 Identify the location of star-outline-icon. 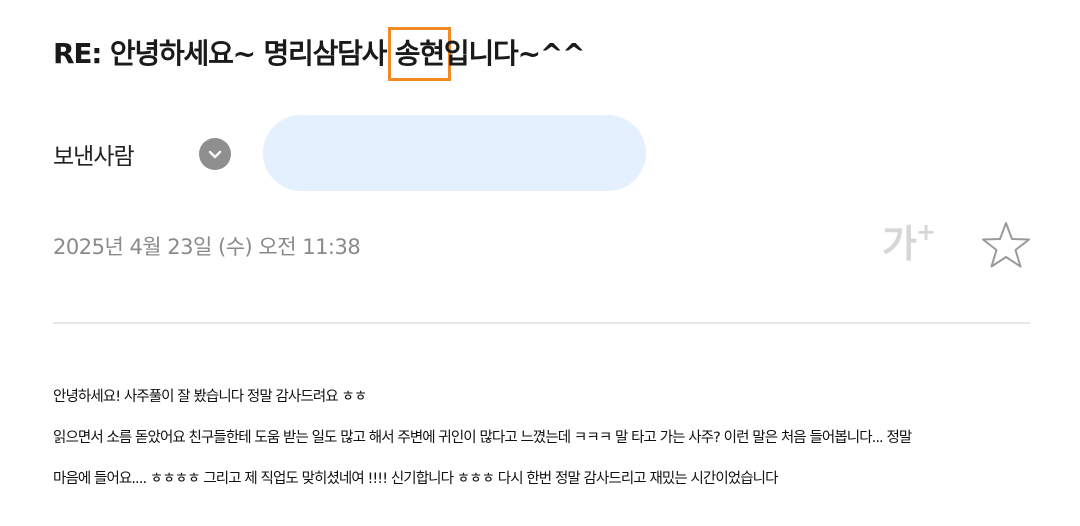
(1006, 245).